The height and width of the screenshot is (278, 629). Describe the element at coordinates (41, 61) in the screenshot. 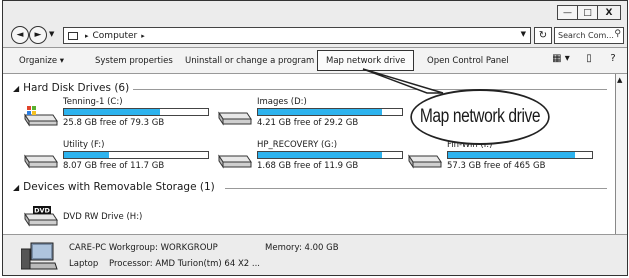

I see `organize-button: Organize ▾` at that location.